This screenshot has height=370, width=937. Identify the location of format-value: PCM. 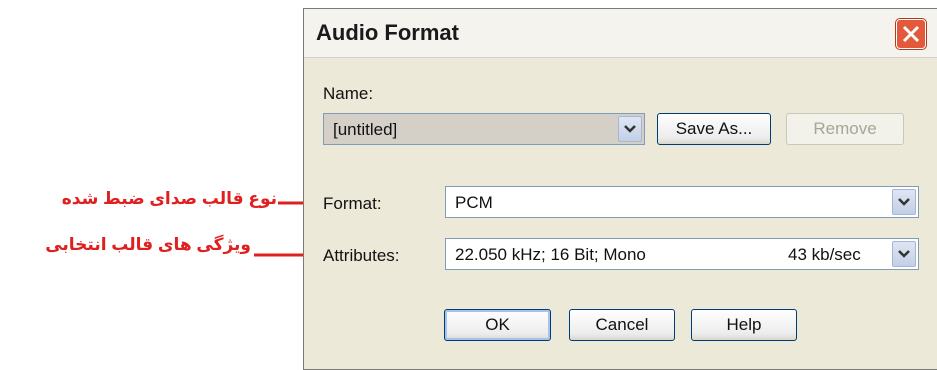
(474, 202).